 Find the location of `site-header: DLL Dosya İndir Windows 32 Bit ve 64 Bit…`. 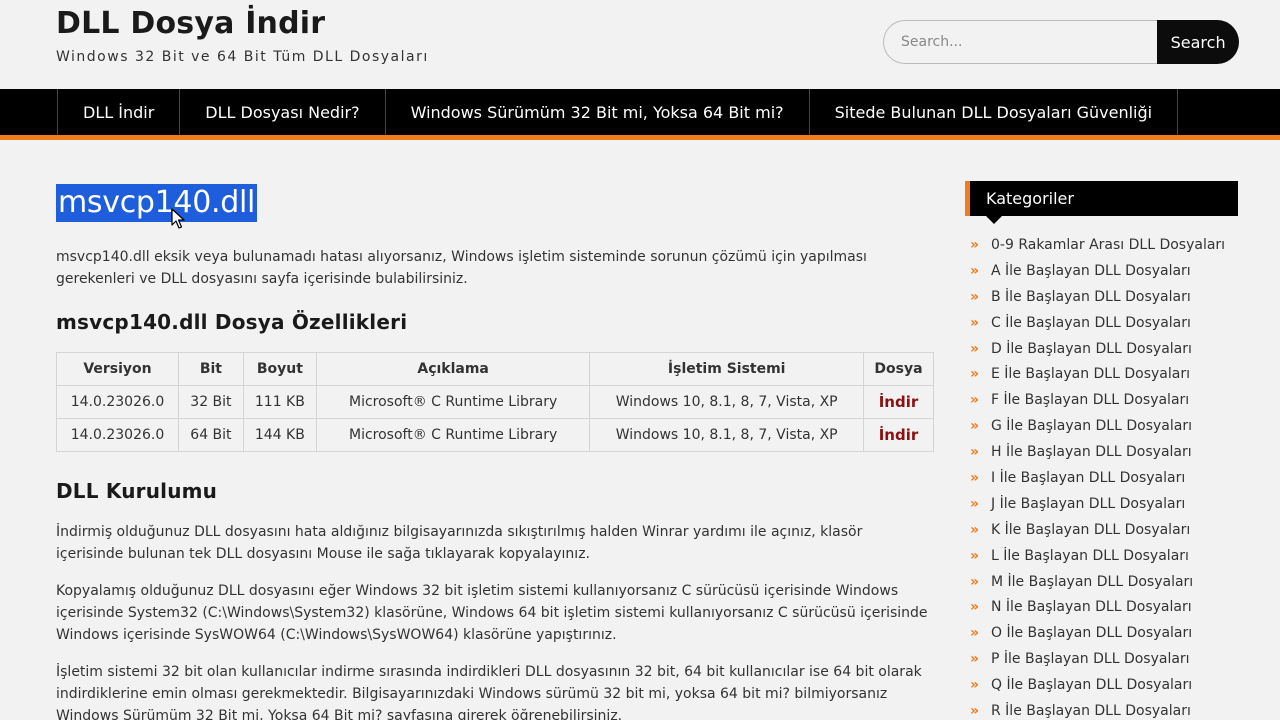

site-header: DLL Dosya İndir Windows 32 Bit ve 64 Bit… is located at coordinates (640, 44).